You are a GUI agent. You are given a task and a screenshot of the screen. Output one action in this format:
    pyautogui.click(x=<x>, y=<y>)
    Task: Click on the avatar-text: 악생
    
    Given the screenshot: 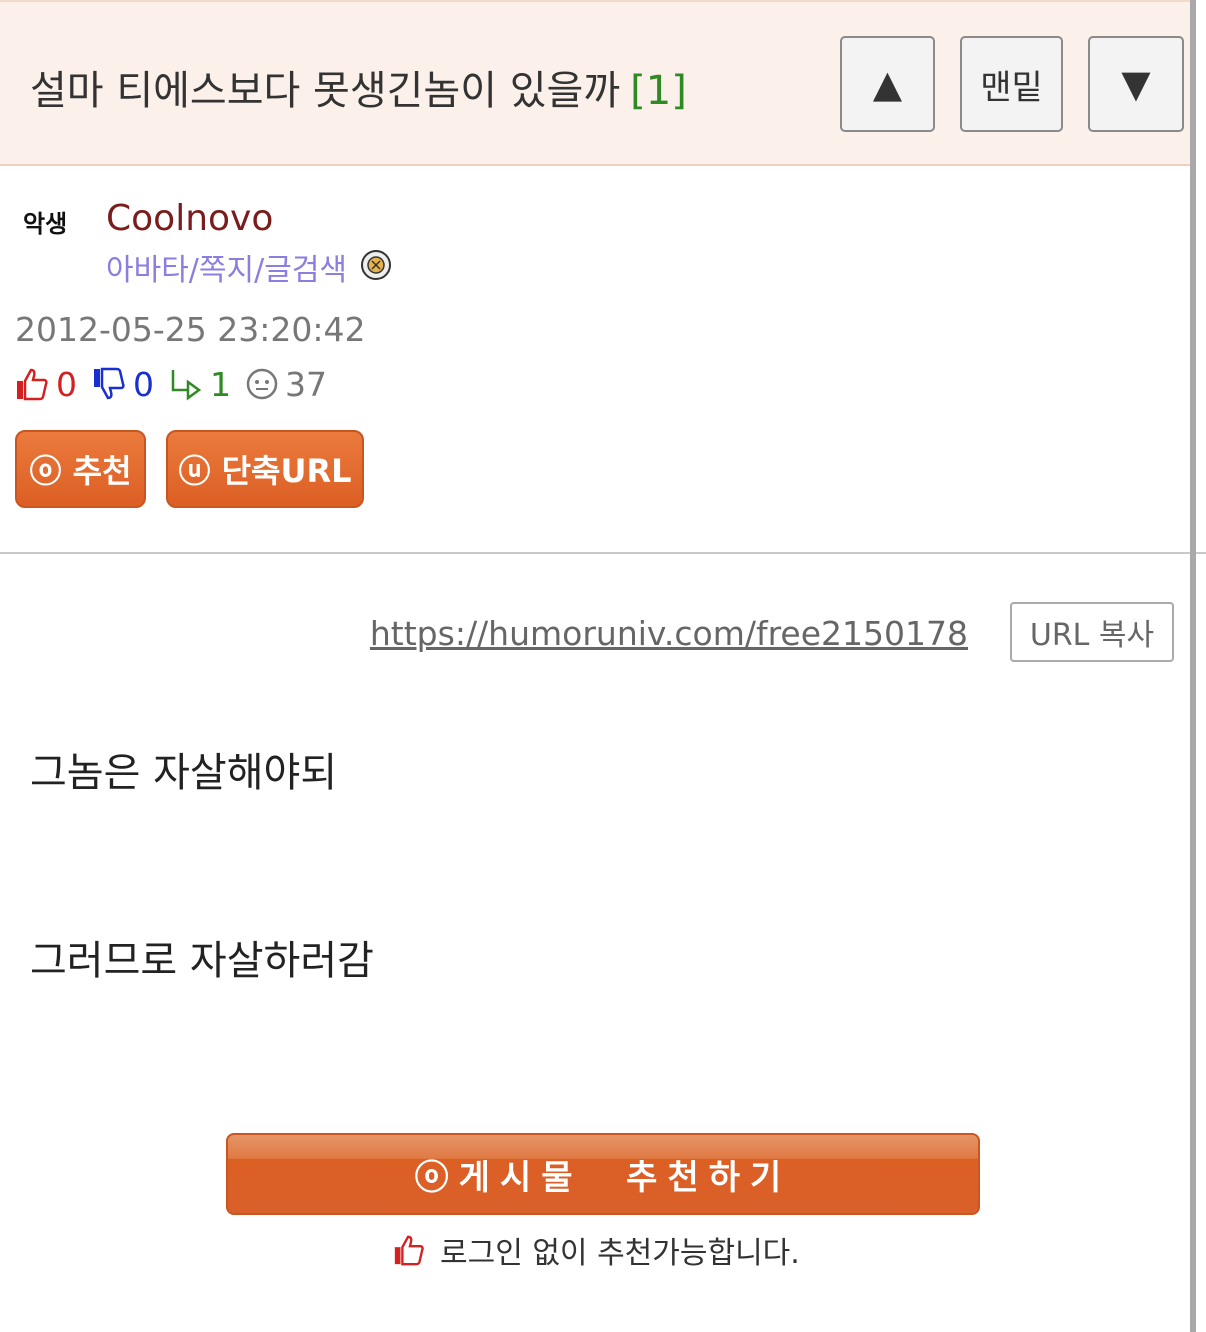 What is the action you would take?
    pyautogui.click(x=45, y=224)
    